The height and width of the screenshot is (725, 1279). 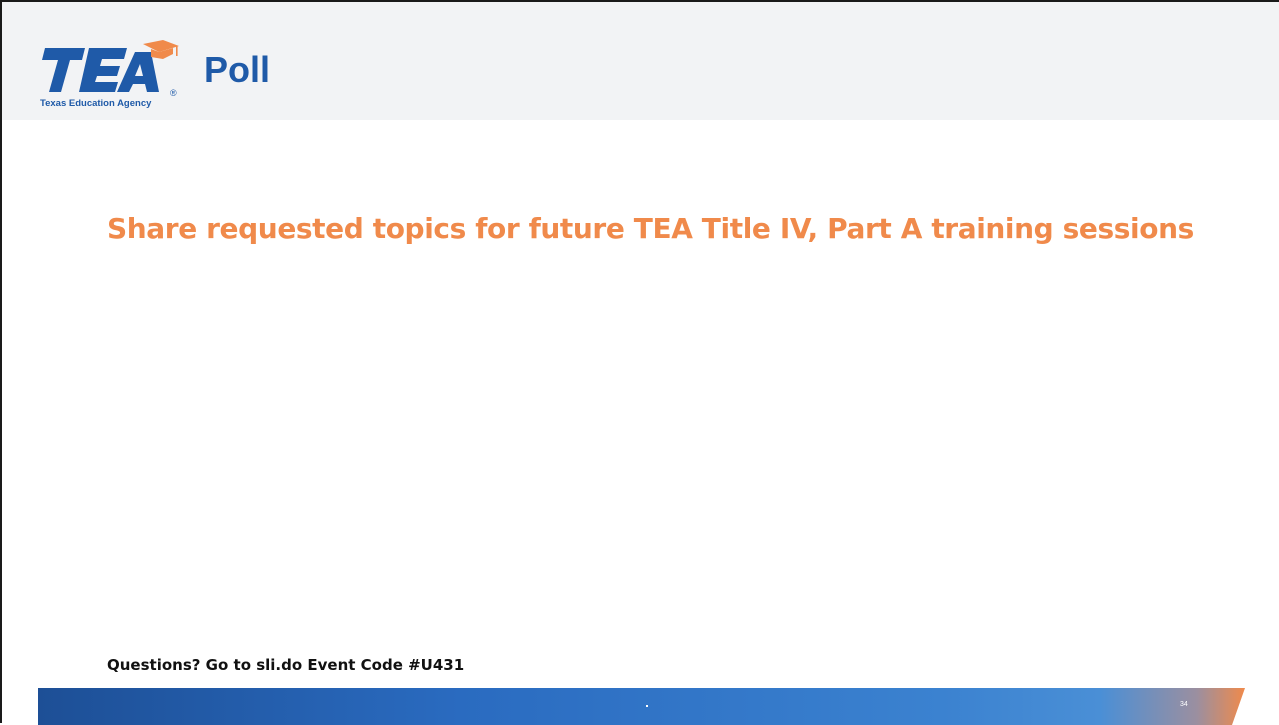 What do you see at coordinates (641, 706) in the screenshot?
I see `footer-bar` at bounding box center [641, 706].